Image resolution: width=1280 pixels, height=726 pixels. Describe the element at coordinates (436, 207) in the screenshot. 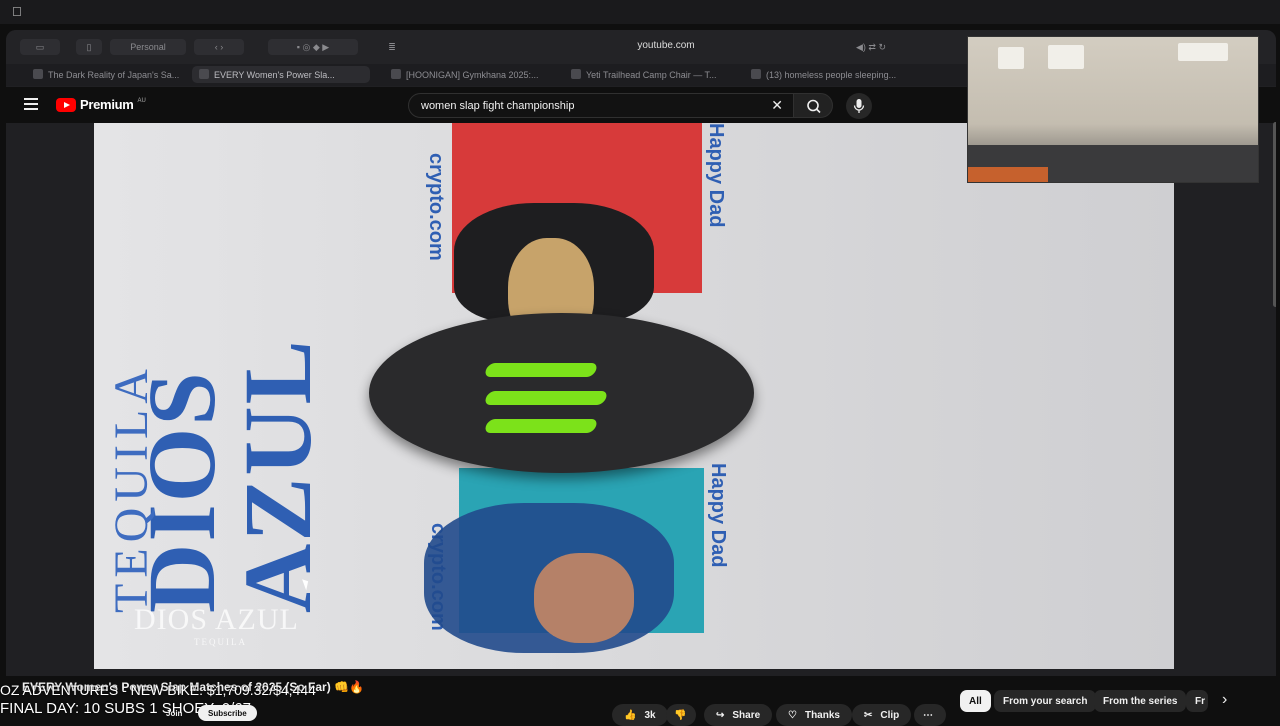

I see `sponsor-text-top: crypto.com` at that location.